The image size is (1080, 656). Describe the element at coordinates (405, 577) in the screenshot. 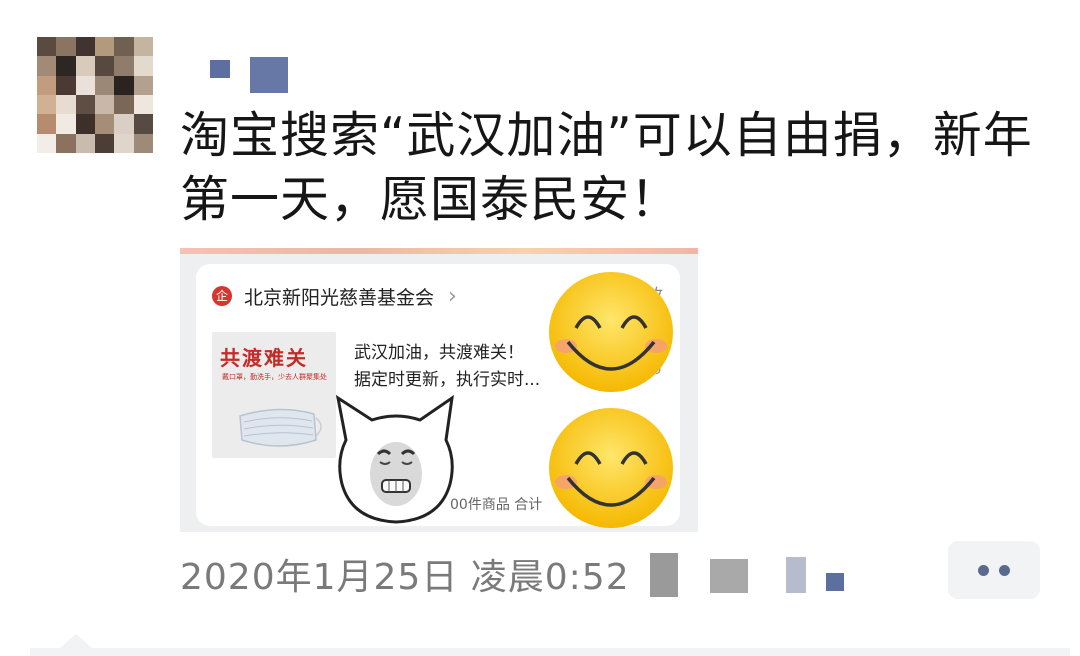

I see `post-timestamp: 2020年1月25日 凌晨0:52` at that location.